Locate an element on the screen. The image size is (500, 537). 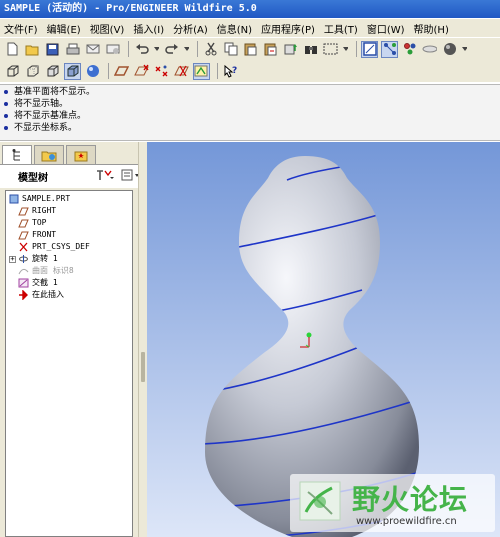
tree-node-top: TOP is located at coordinates (69, 223).